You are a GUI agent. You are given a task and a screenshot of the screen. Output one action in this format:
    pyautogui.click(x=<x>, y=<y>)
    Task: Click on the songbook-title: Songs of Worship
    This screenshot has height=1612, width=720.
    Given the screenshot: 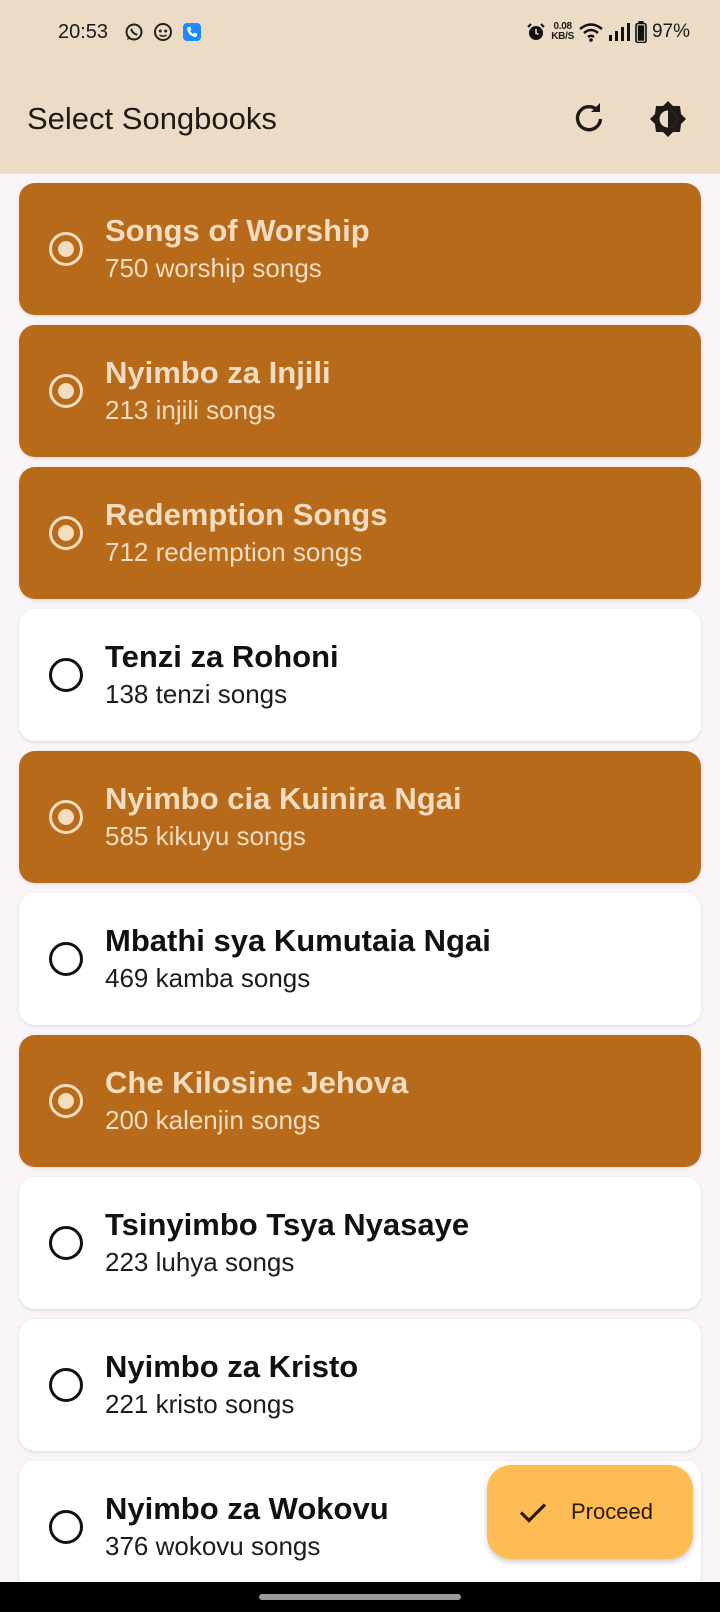 What is the action you would take?
    pyautogui.click(x=237, y=230)
    